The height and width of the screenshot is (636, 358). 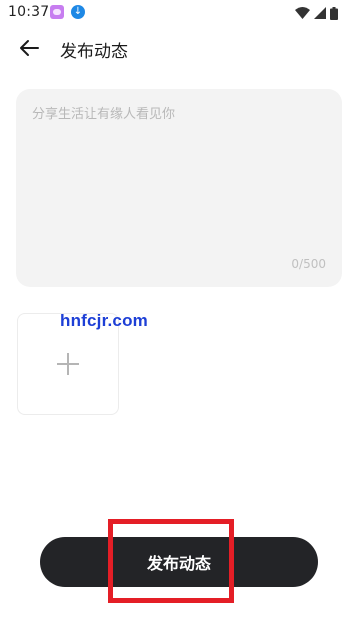 What do you see at coordinates (68, 364) in the screenshot?
I see `plus-icon-vertical` at bounding box center [68, 364].